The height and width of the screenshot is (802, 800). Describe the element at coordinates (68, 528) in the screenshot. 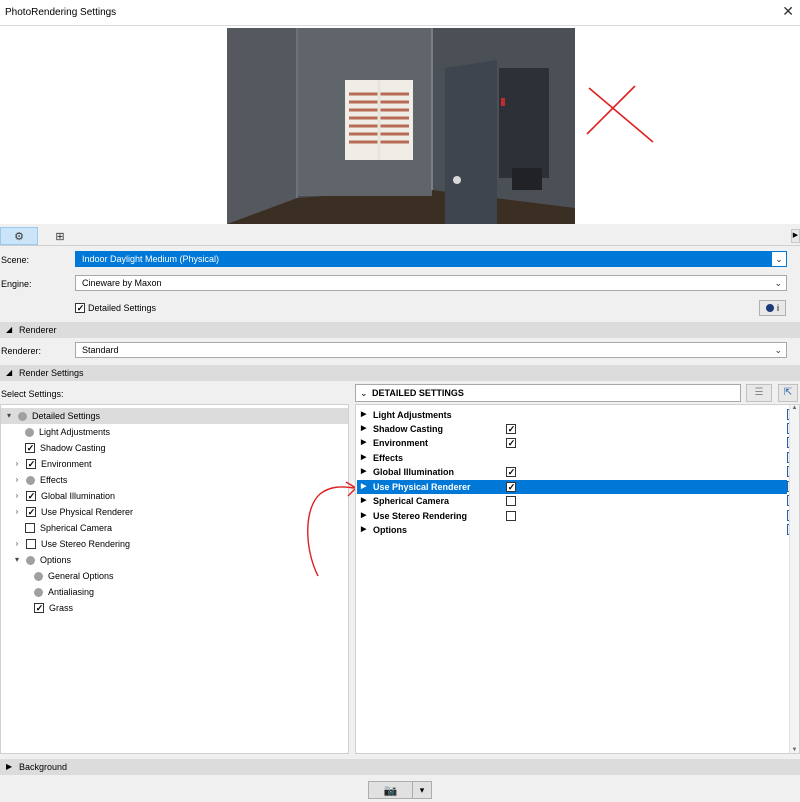

I see `tree-item-spherical-camera: Spherical Camera` at that location.